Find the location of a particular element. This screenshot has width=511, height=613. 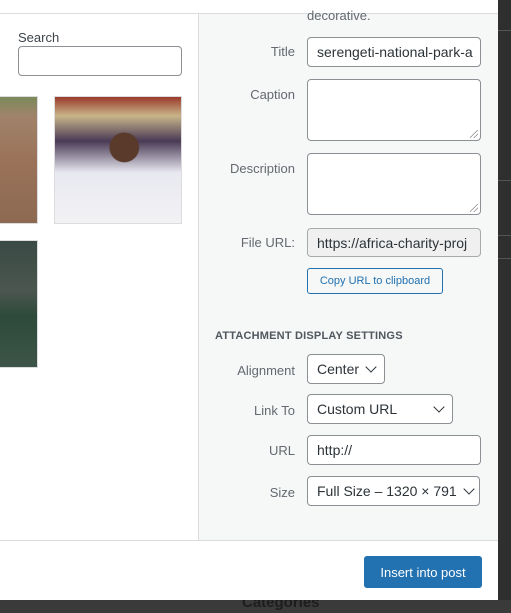

alignment-label: Alignment is located at coordinates (266, 370).